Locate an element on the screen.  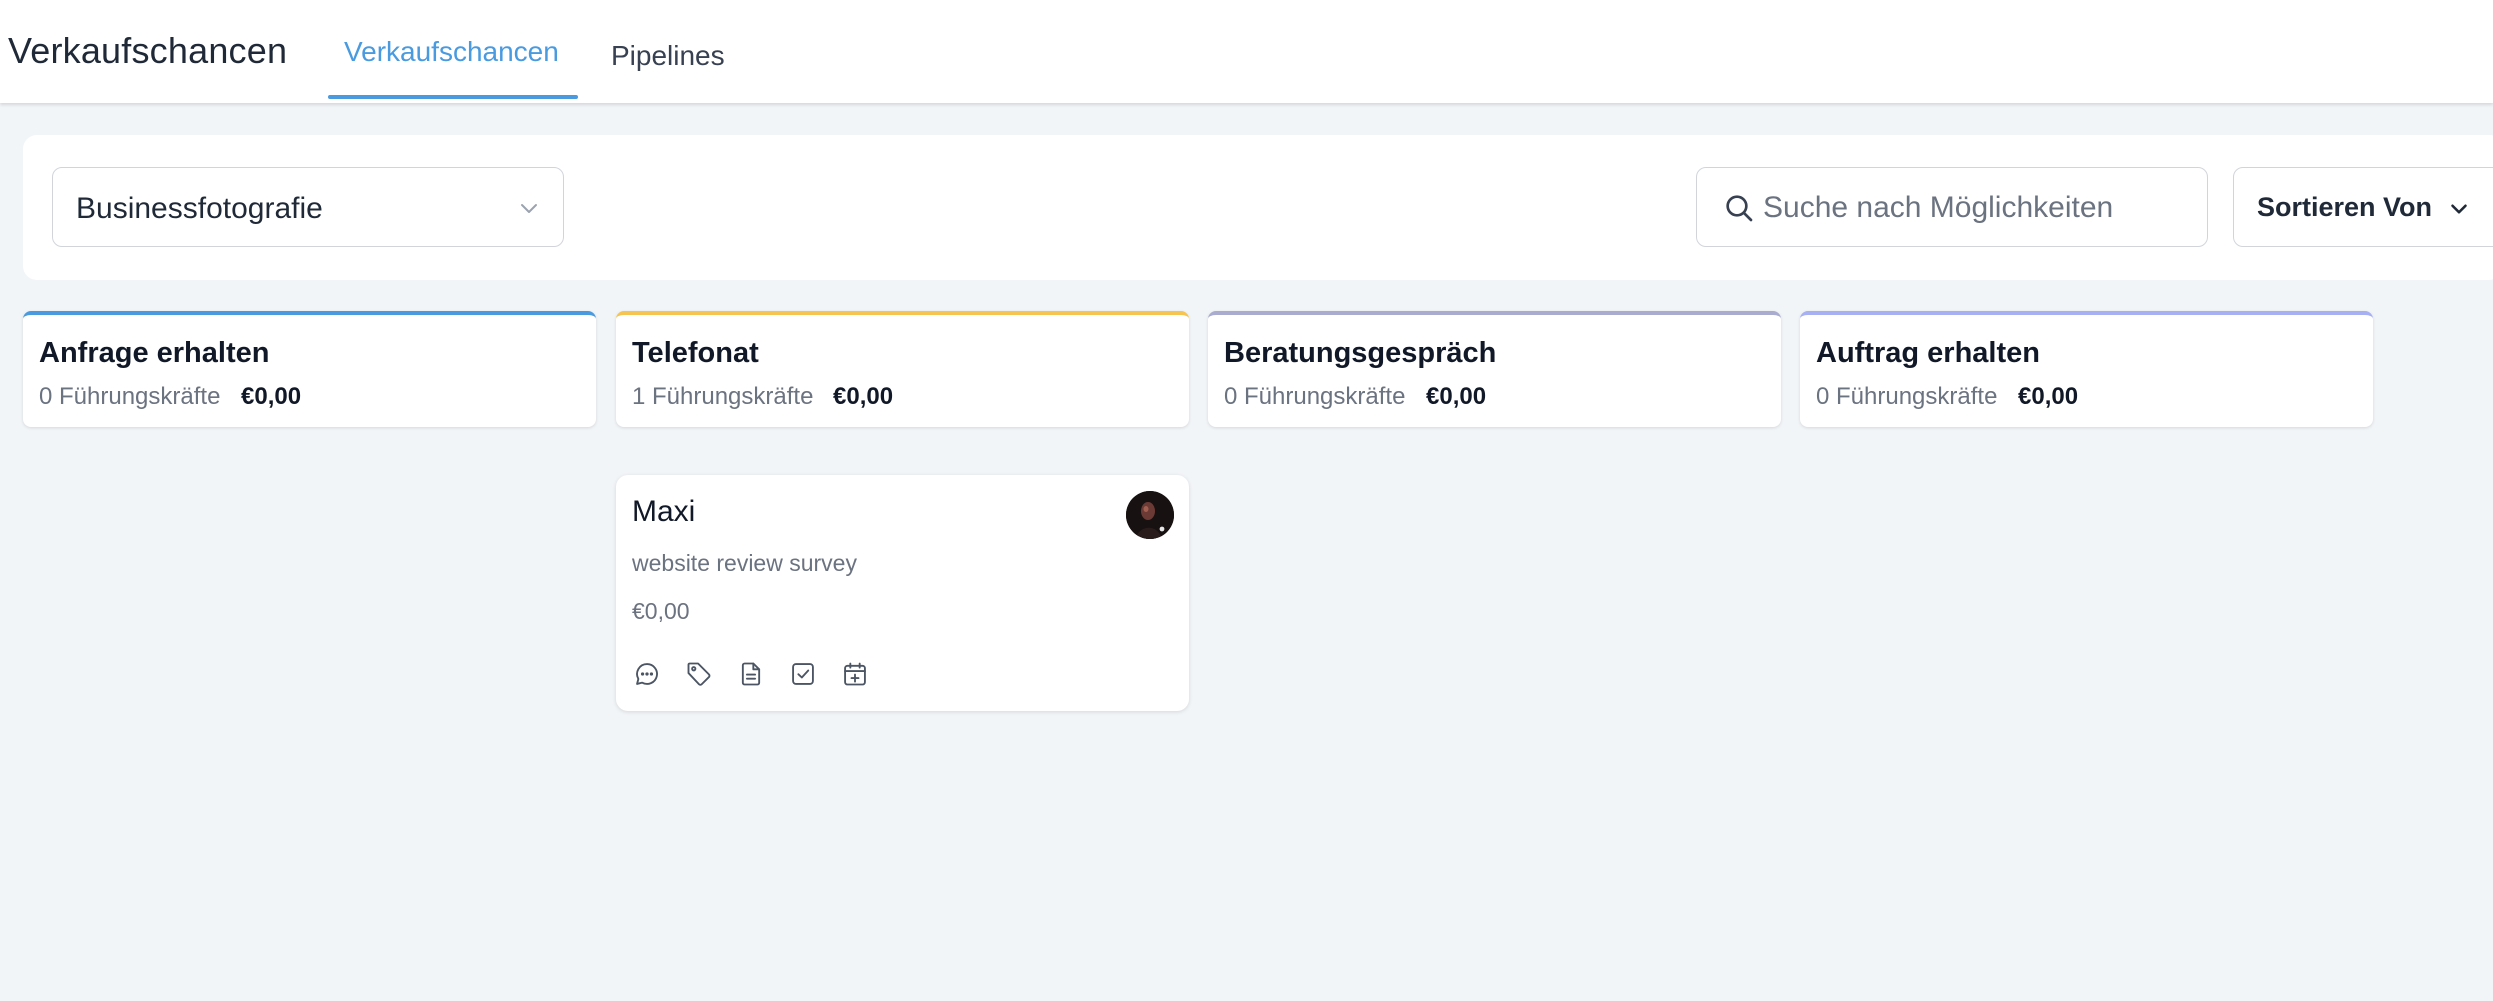
stage-name: Beratungsgespräch is located at coordinates (1360, 353).